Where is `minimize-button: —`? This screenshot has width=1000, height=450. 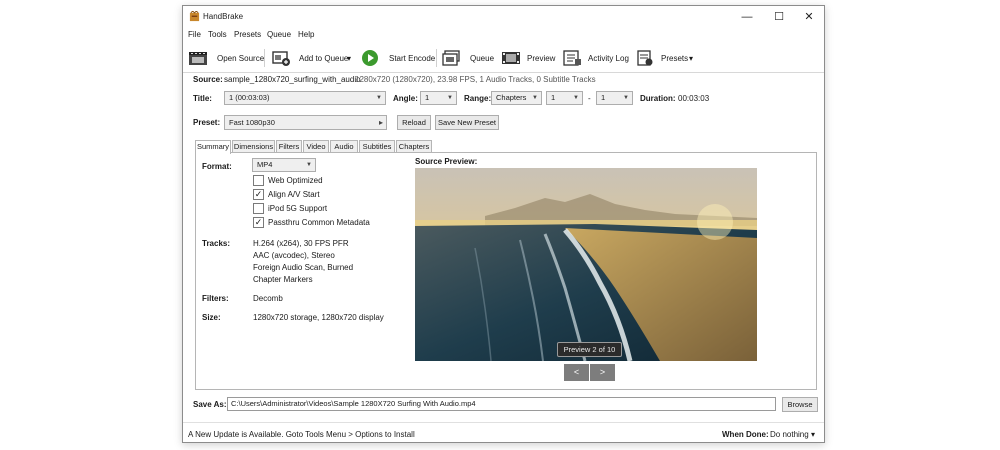 minimize-button: — is located at coordinates (747, 17).